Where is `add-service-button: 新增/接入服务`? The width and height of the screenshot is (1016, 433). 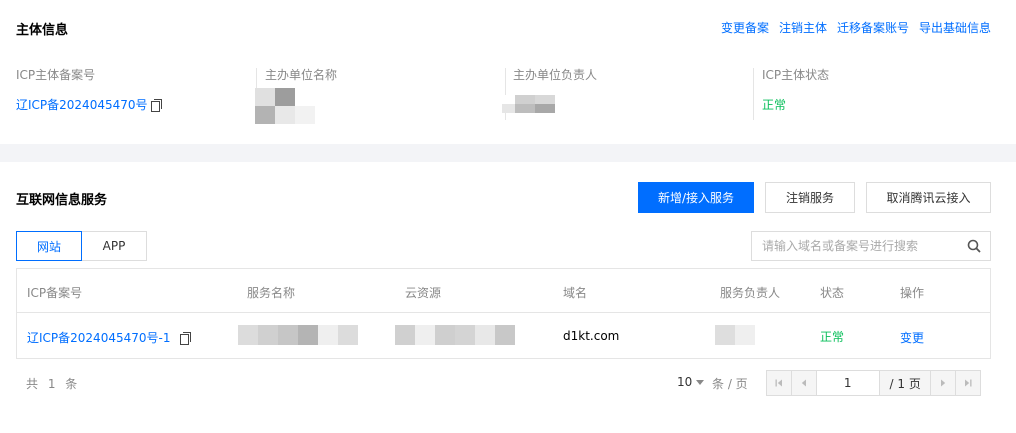 add-service-button: 新增/接入服务 is located at coordinates (696, 197).